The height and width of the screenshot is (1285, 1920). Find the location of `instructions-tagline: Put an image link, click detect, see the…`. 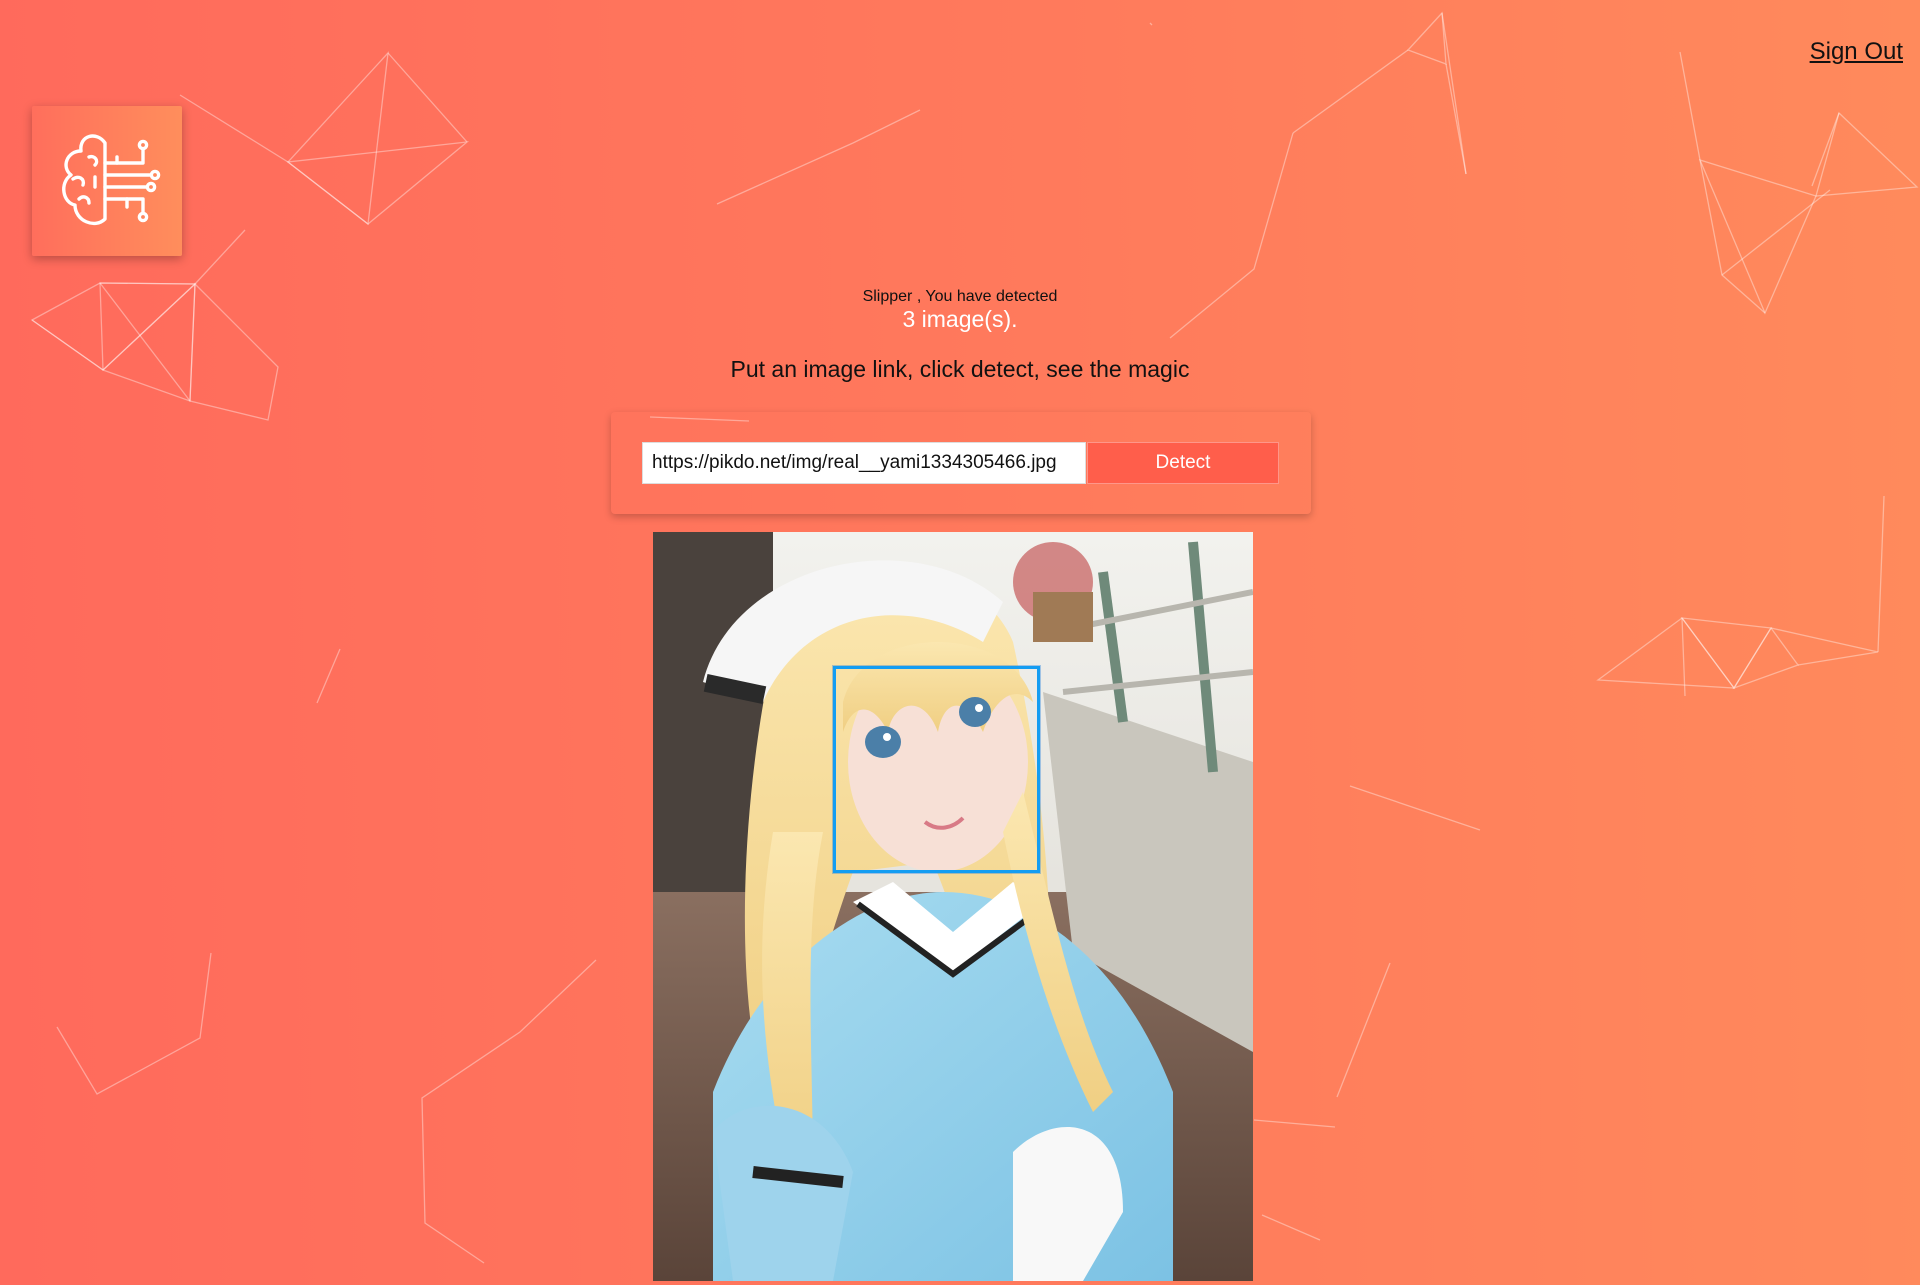

instructions-tagline: Put an image link, click detect, see the… is located at coordinates (960, 369).